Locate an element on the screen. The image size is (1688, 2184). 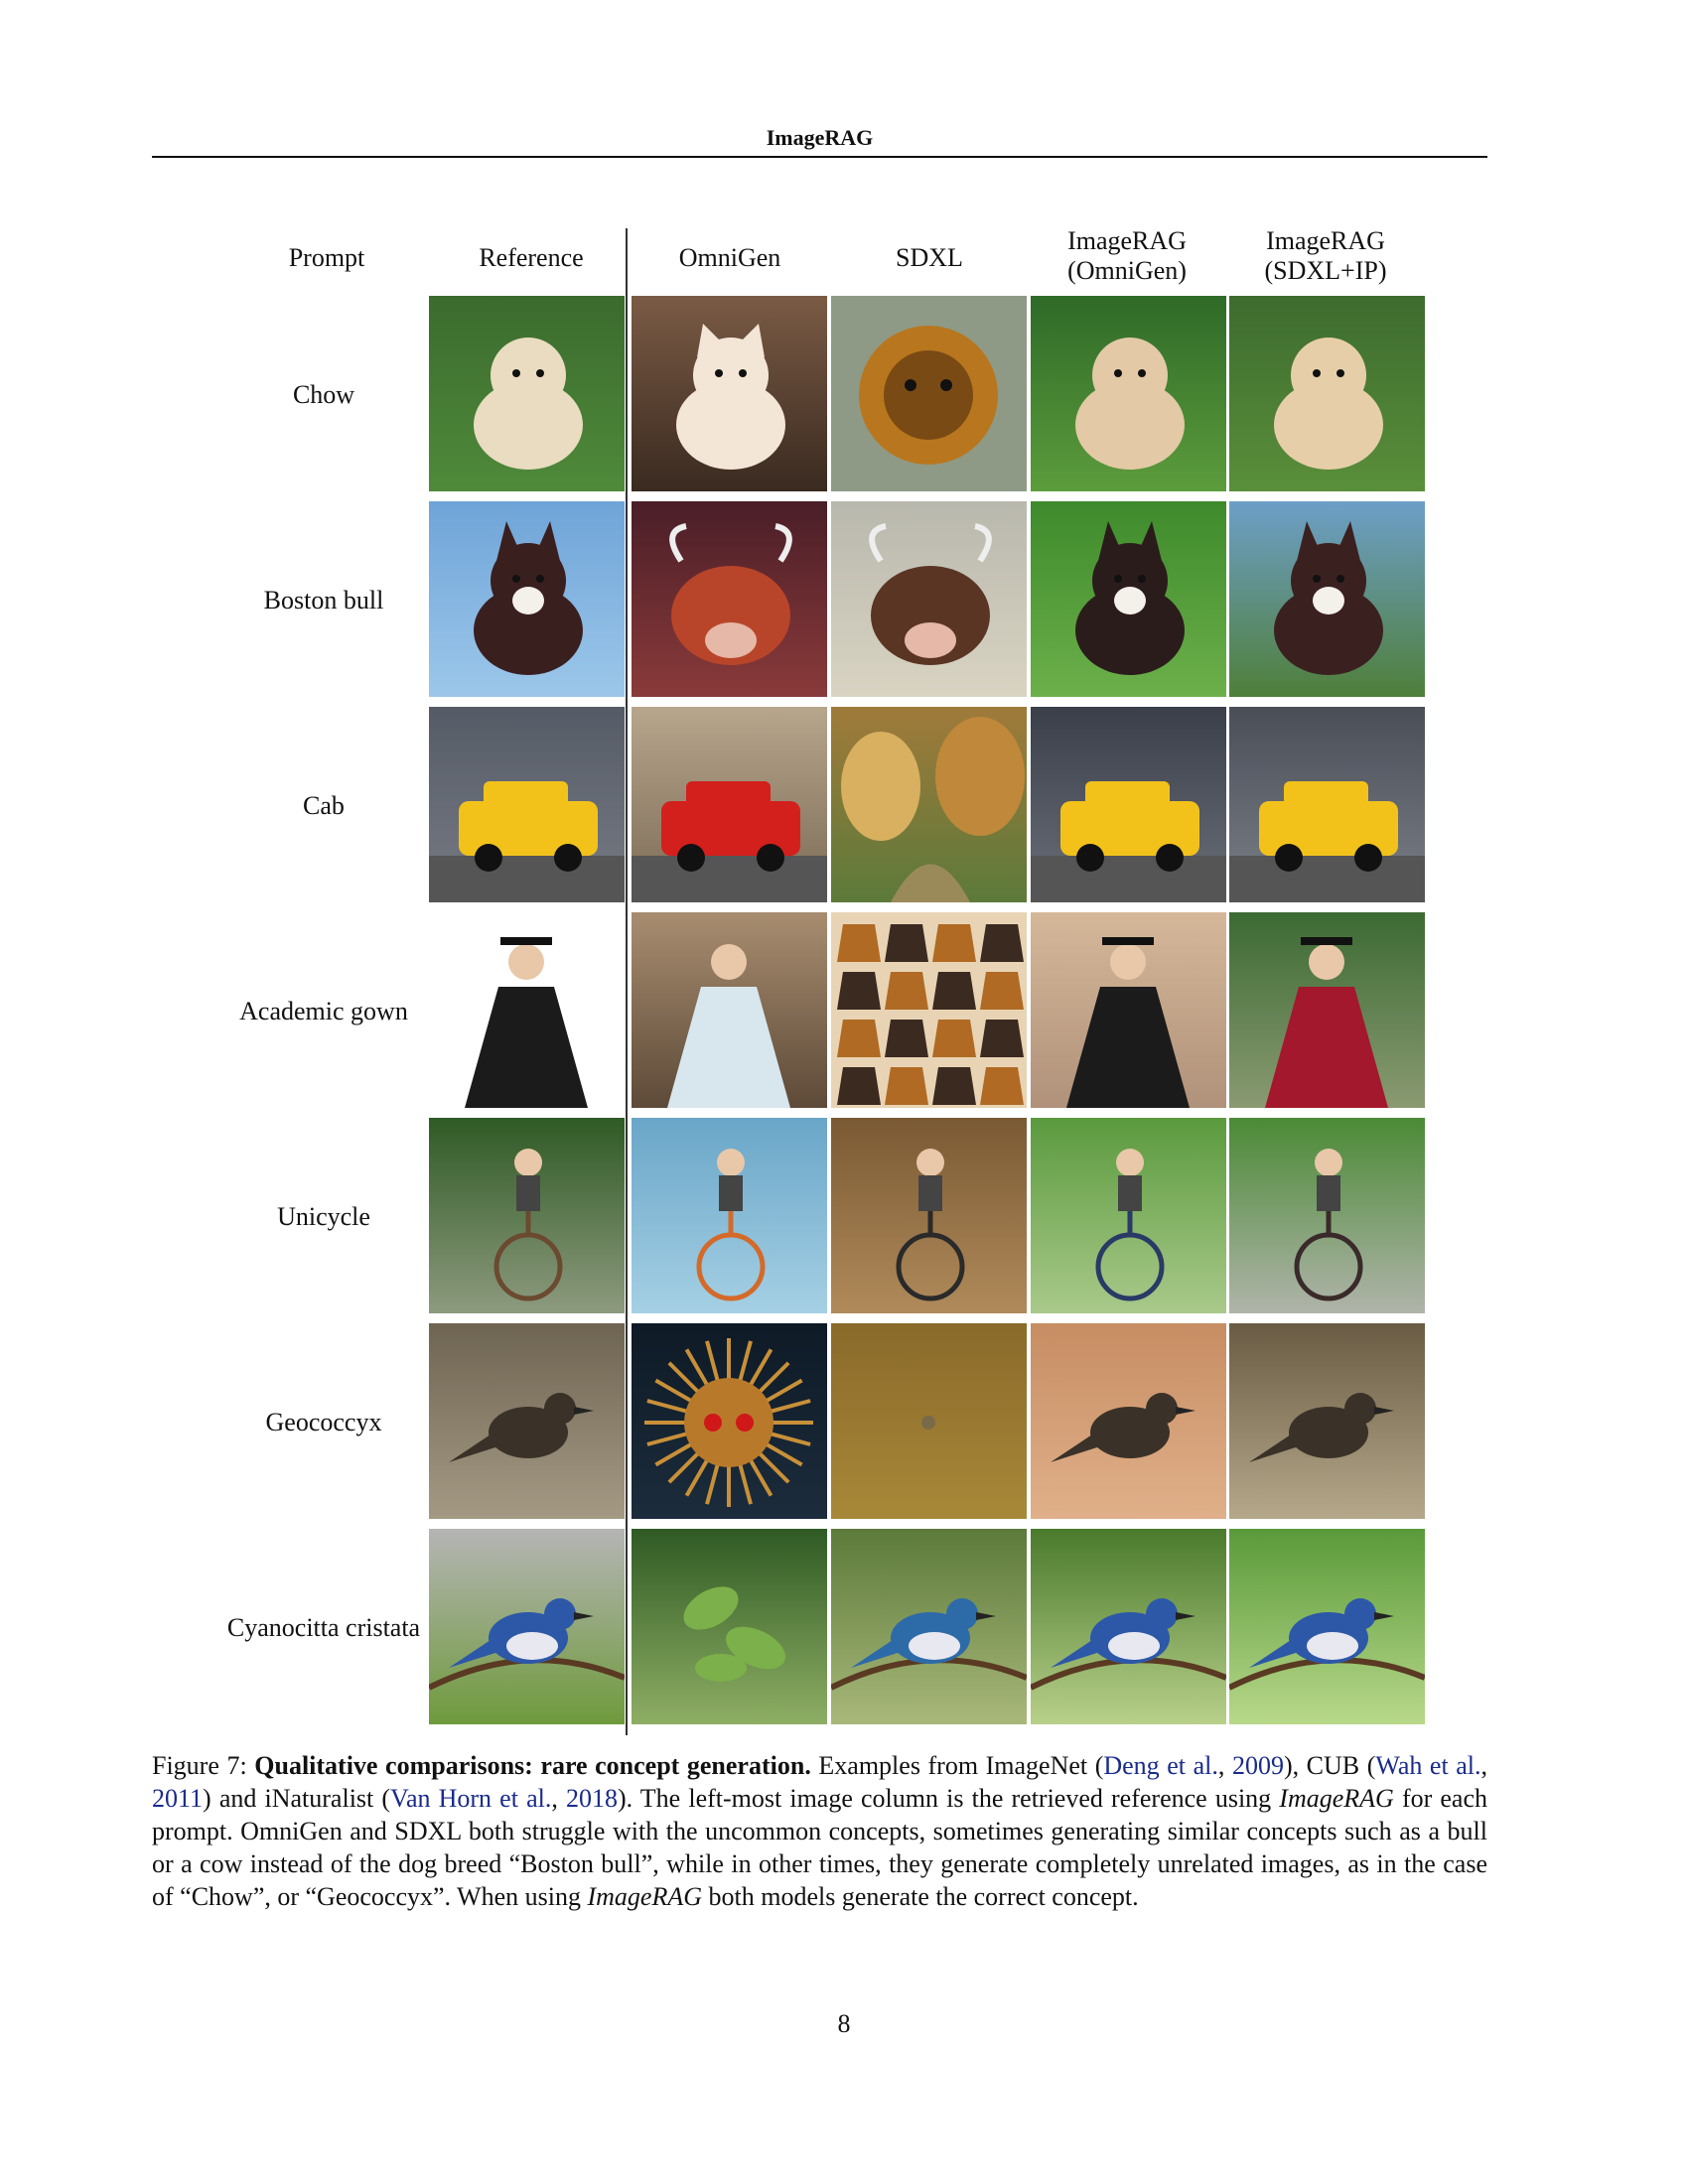
column-header-omnigen: OmniGen is located at coordinates (729, 257).